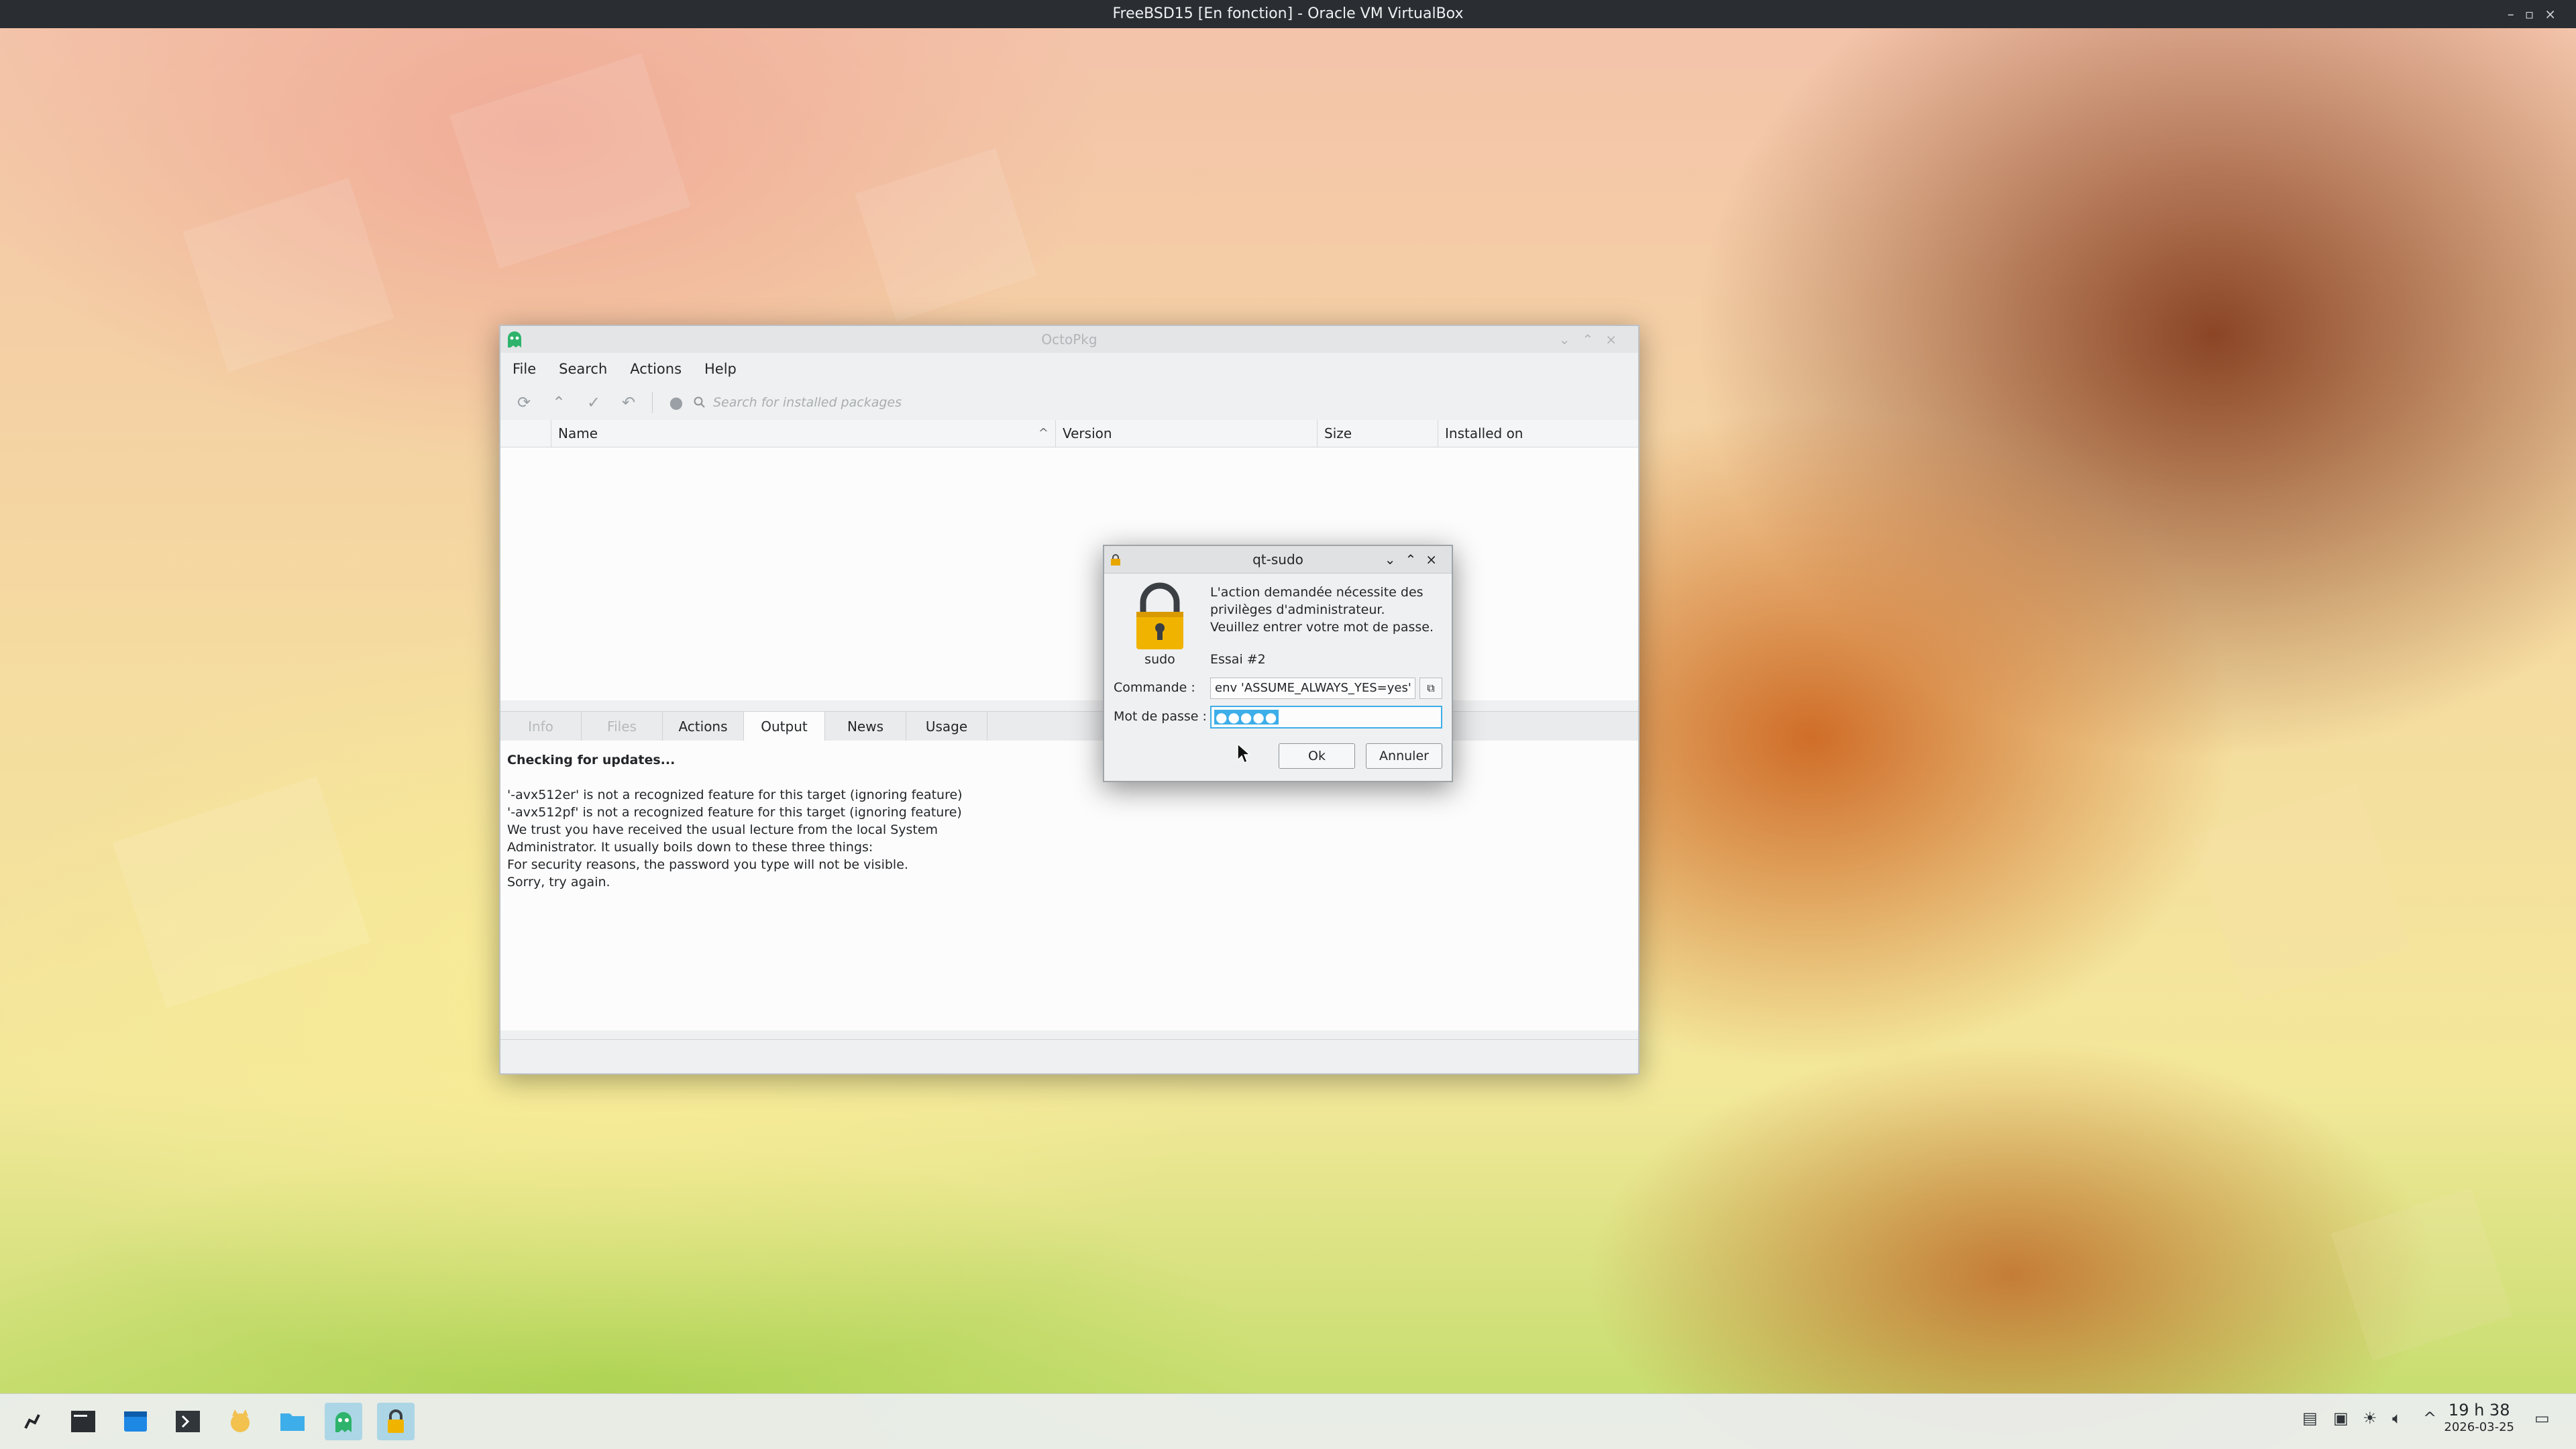  What do you see at coordinates (807, 402) in the screenshot?
I see `search-placeholder: Search for installed packages` at bounding box center [807, 402].